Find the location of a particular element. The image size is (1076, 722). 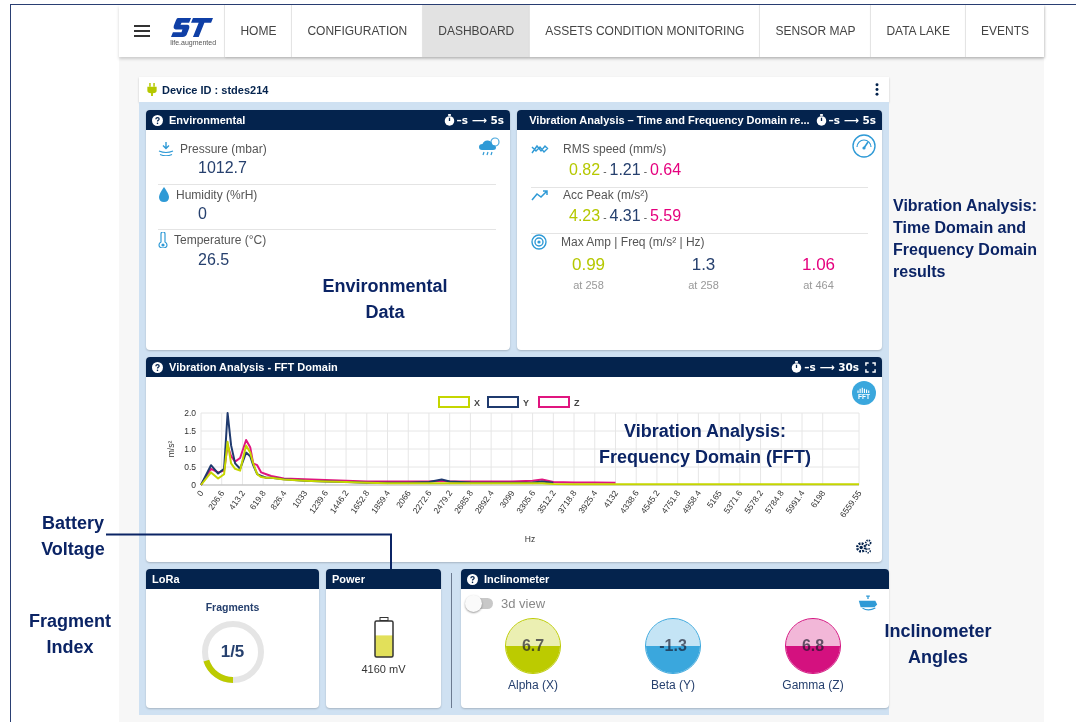

reading-value: 0 is located at coordinates (203, 214).